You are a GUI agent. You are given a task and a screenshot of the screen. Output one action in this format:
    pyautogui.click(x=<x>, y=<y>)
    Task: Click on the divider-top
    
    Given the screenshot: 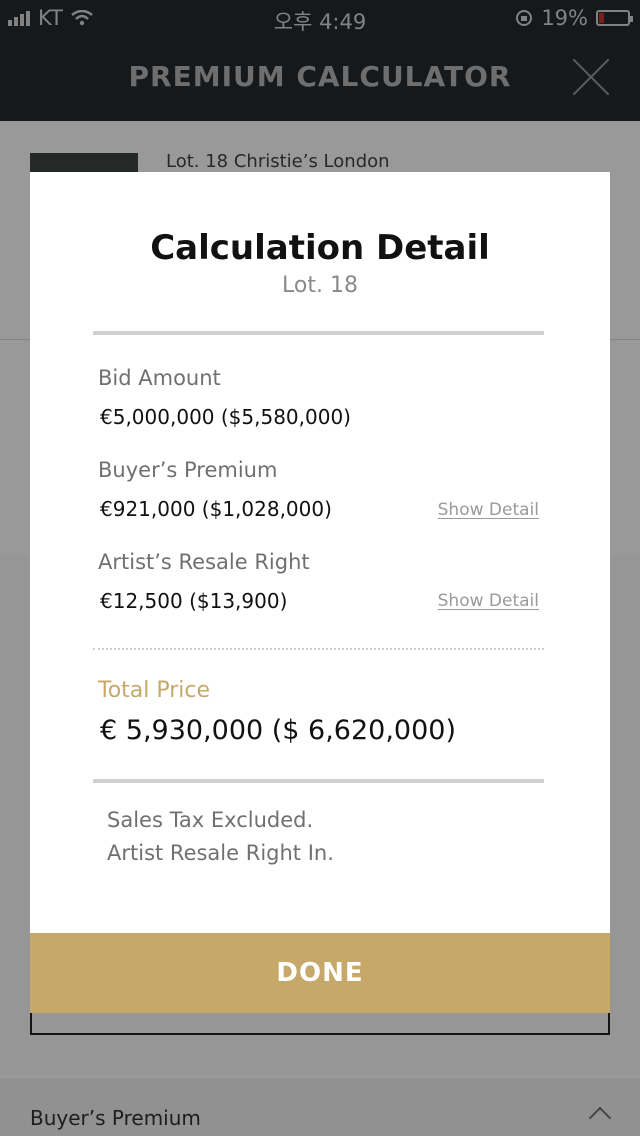 What is the action you would take?
    pyautogui.click(x=318, y=333)
    